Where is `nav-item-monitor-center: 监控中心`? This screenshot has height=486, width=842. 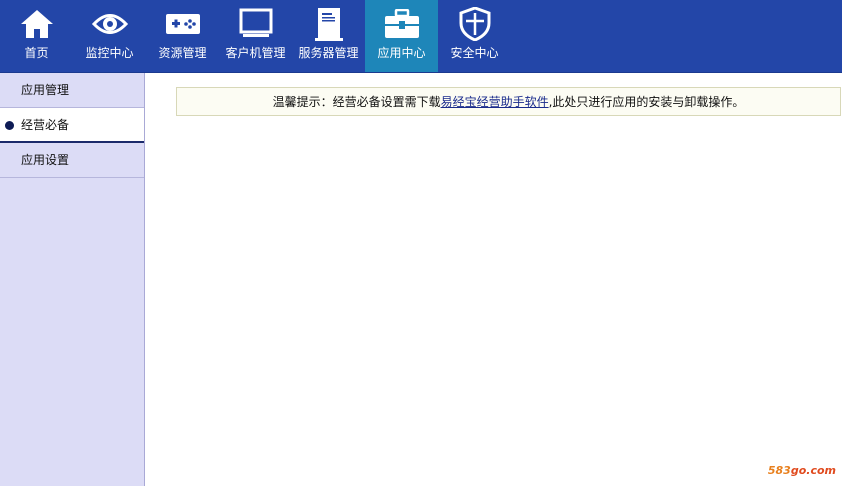 nav-item-monitor-center: 监控中心 is located at coordinates (109, 36).